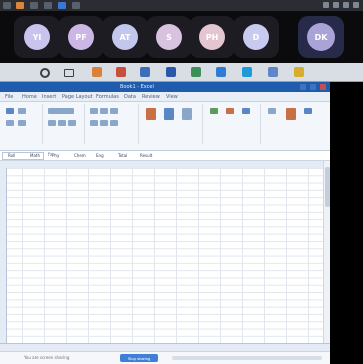 This screenshot has width=363, height=364. Describe the element at coordinates (323, 87) in the screenshot. I see `close-icon` at that location.